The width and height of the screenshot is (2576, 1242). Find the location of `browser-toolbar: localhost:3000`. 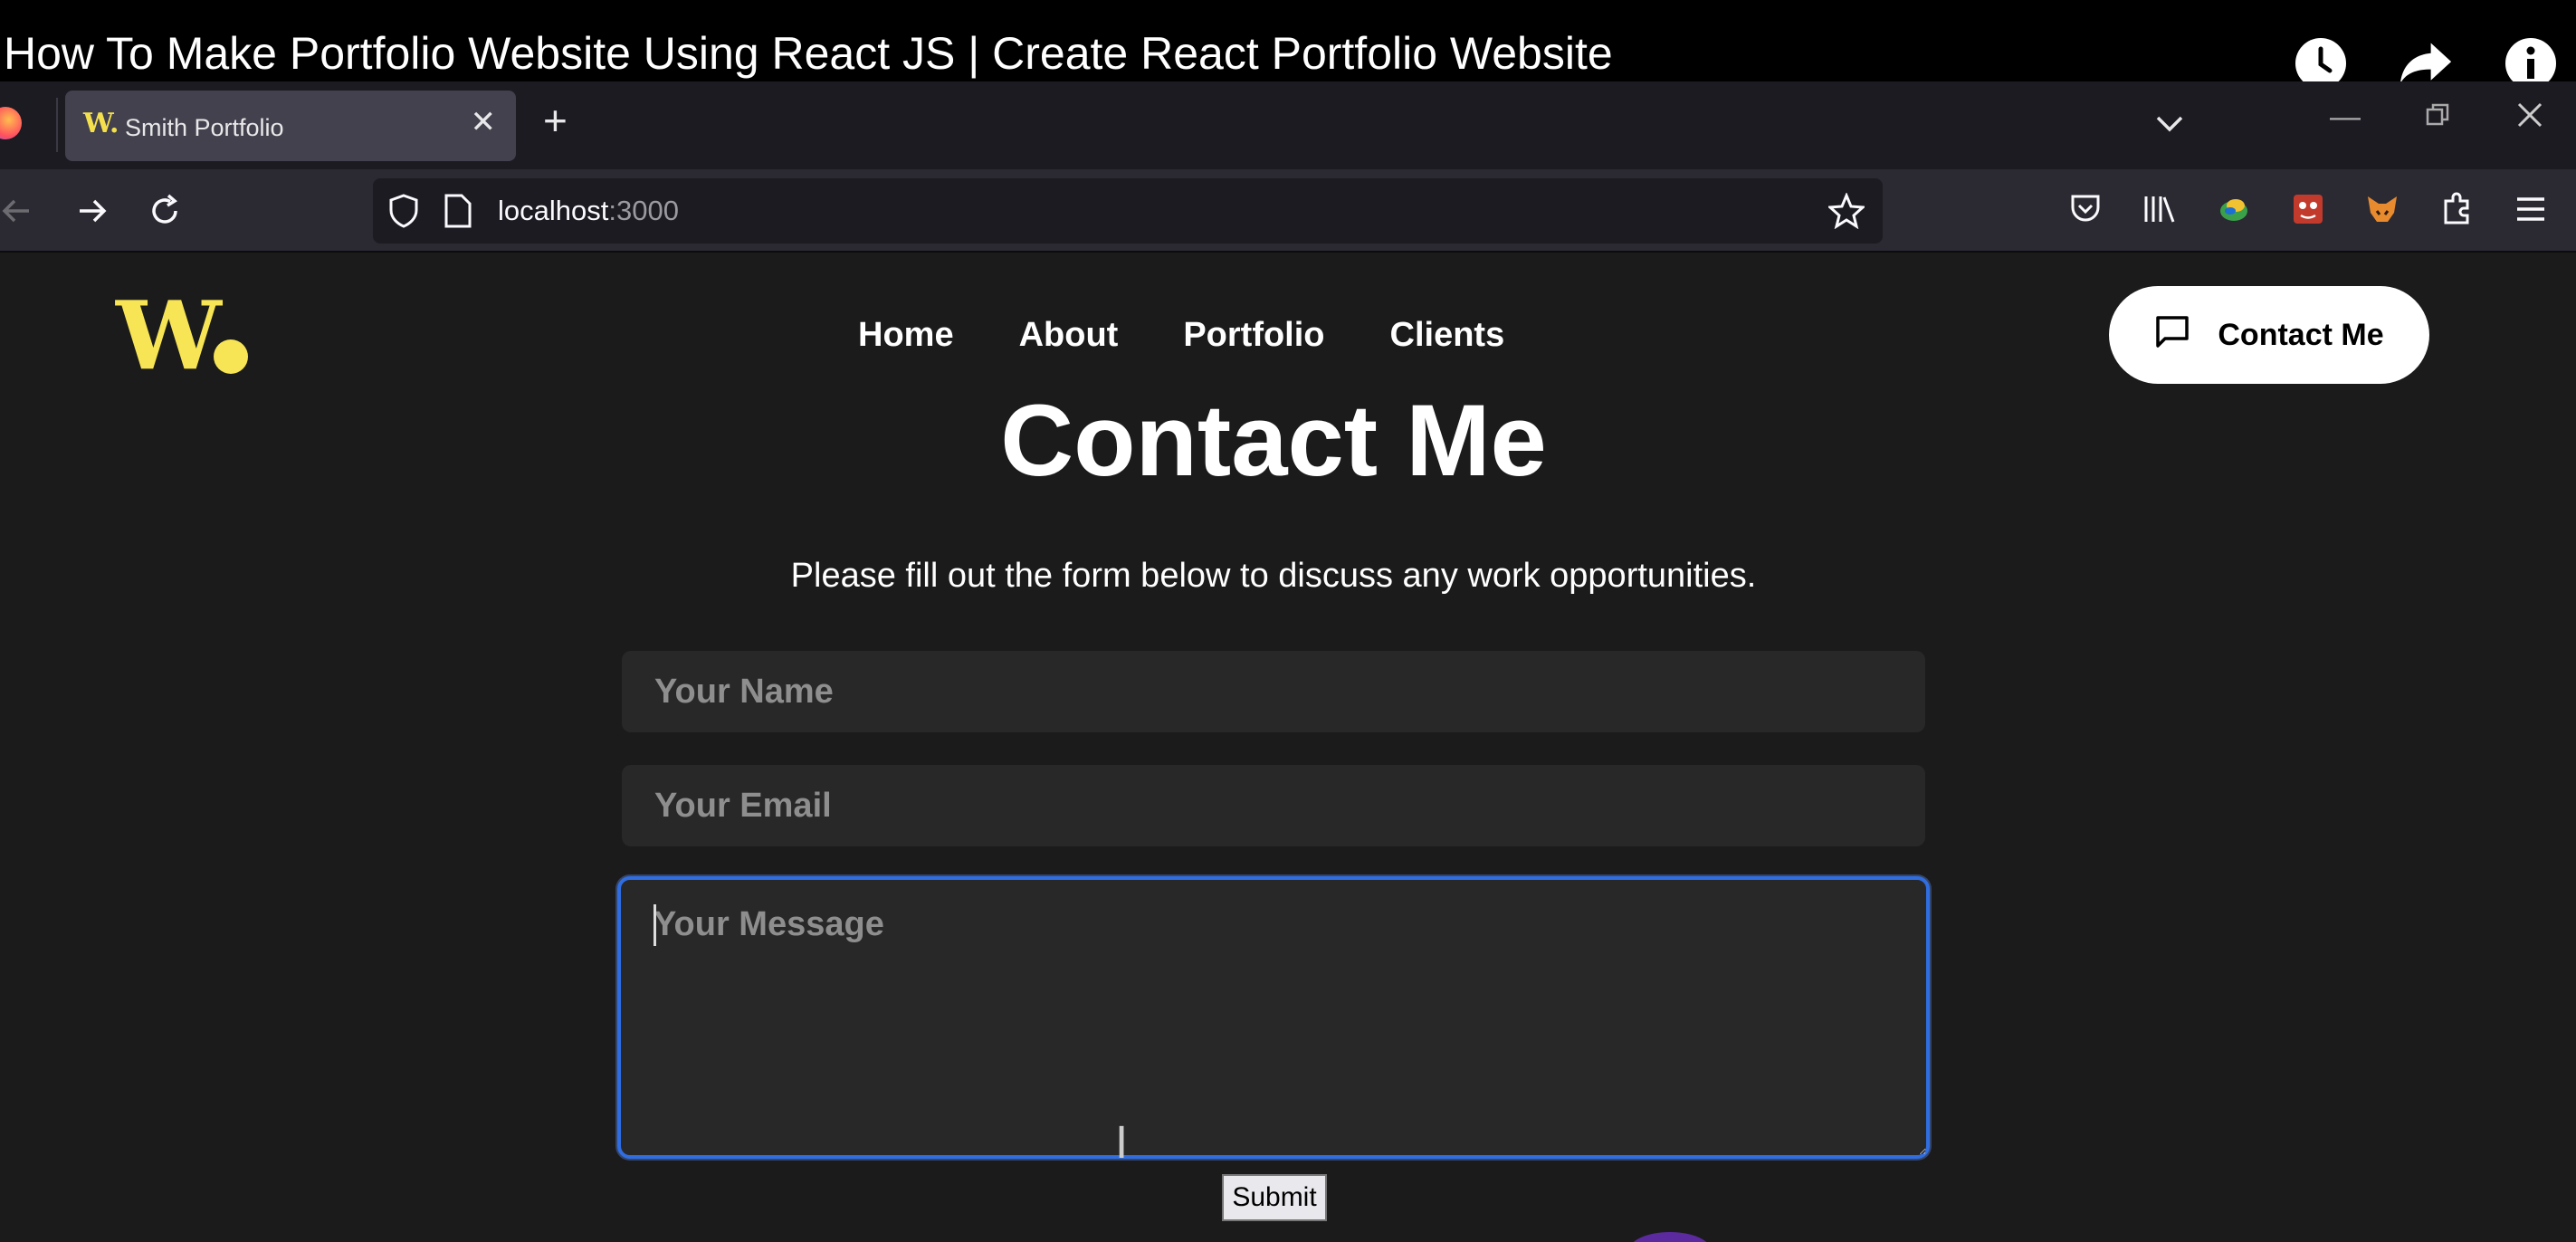

browser-toolbar: localhost:3000 is located at coordinates (1288, 211).